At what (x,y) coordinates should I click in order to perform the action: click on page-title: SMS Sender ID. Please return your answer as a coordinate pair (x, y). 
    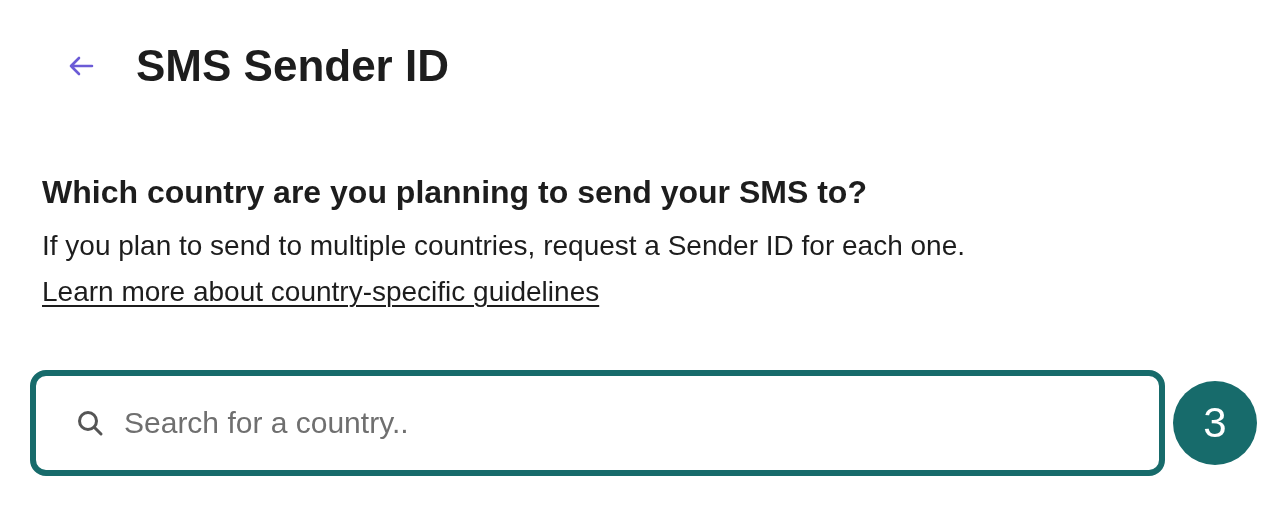
    Looking at the image, I should click on (292, 66).